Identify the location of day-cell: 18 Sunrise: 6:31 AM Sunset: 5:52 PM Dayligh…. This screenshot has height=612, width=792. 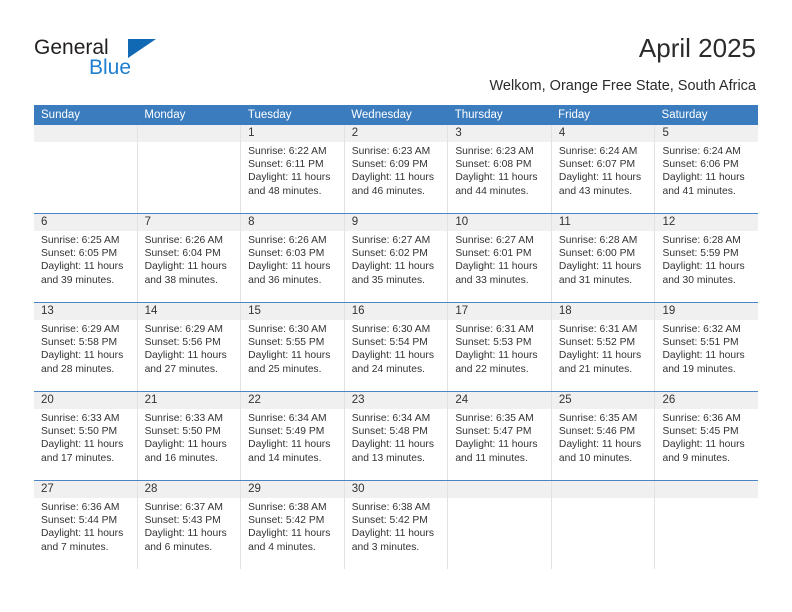
(603, 347).